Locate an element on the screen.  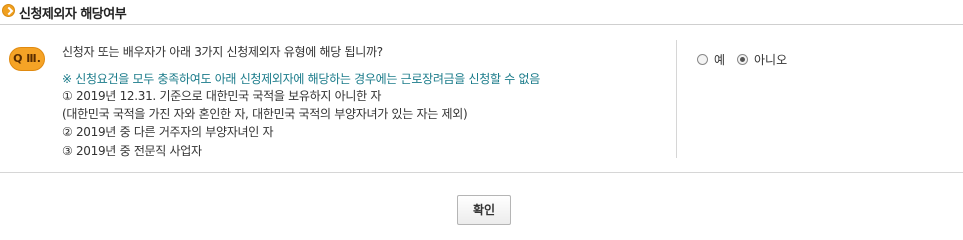
section-header: 신청제외자 해당여부 is located at coordinates (481, 13).